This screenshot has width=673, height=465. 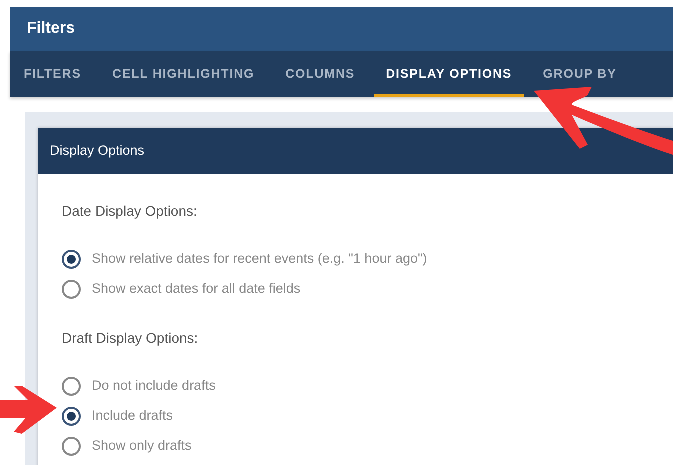 I want to click on tab: COLUMNS, so click(x=321, y=74).